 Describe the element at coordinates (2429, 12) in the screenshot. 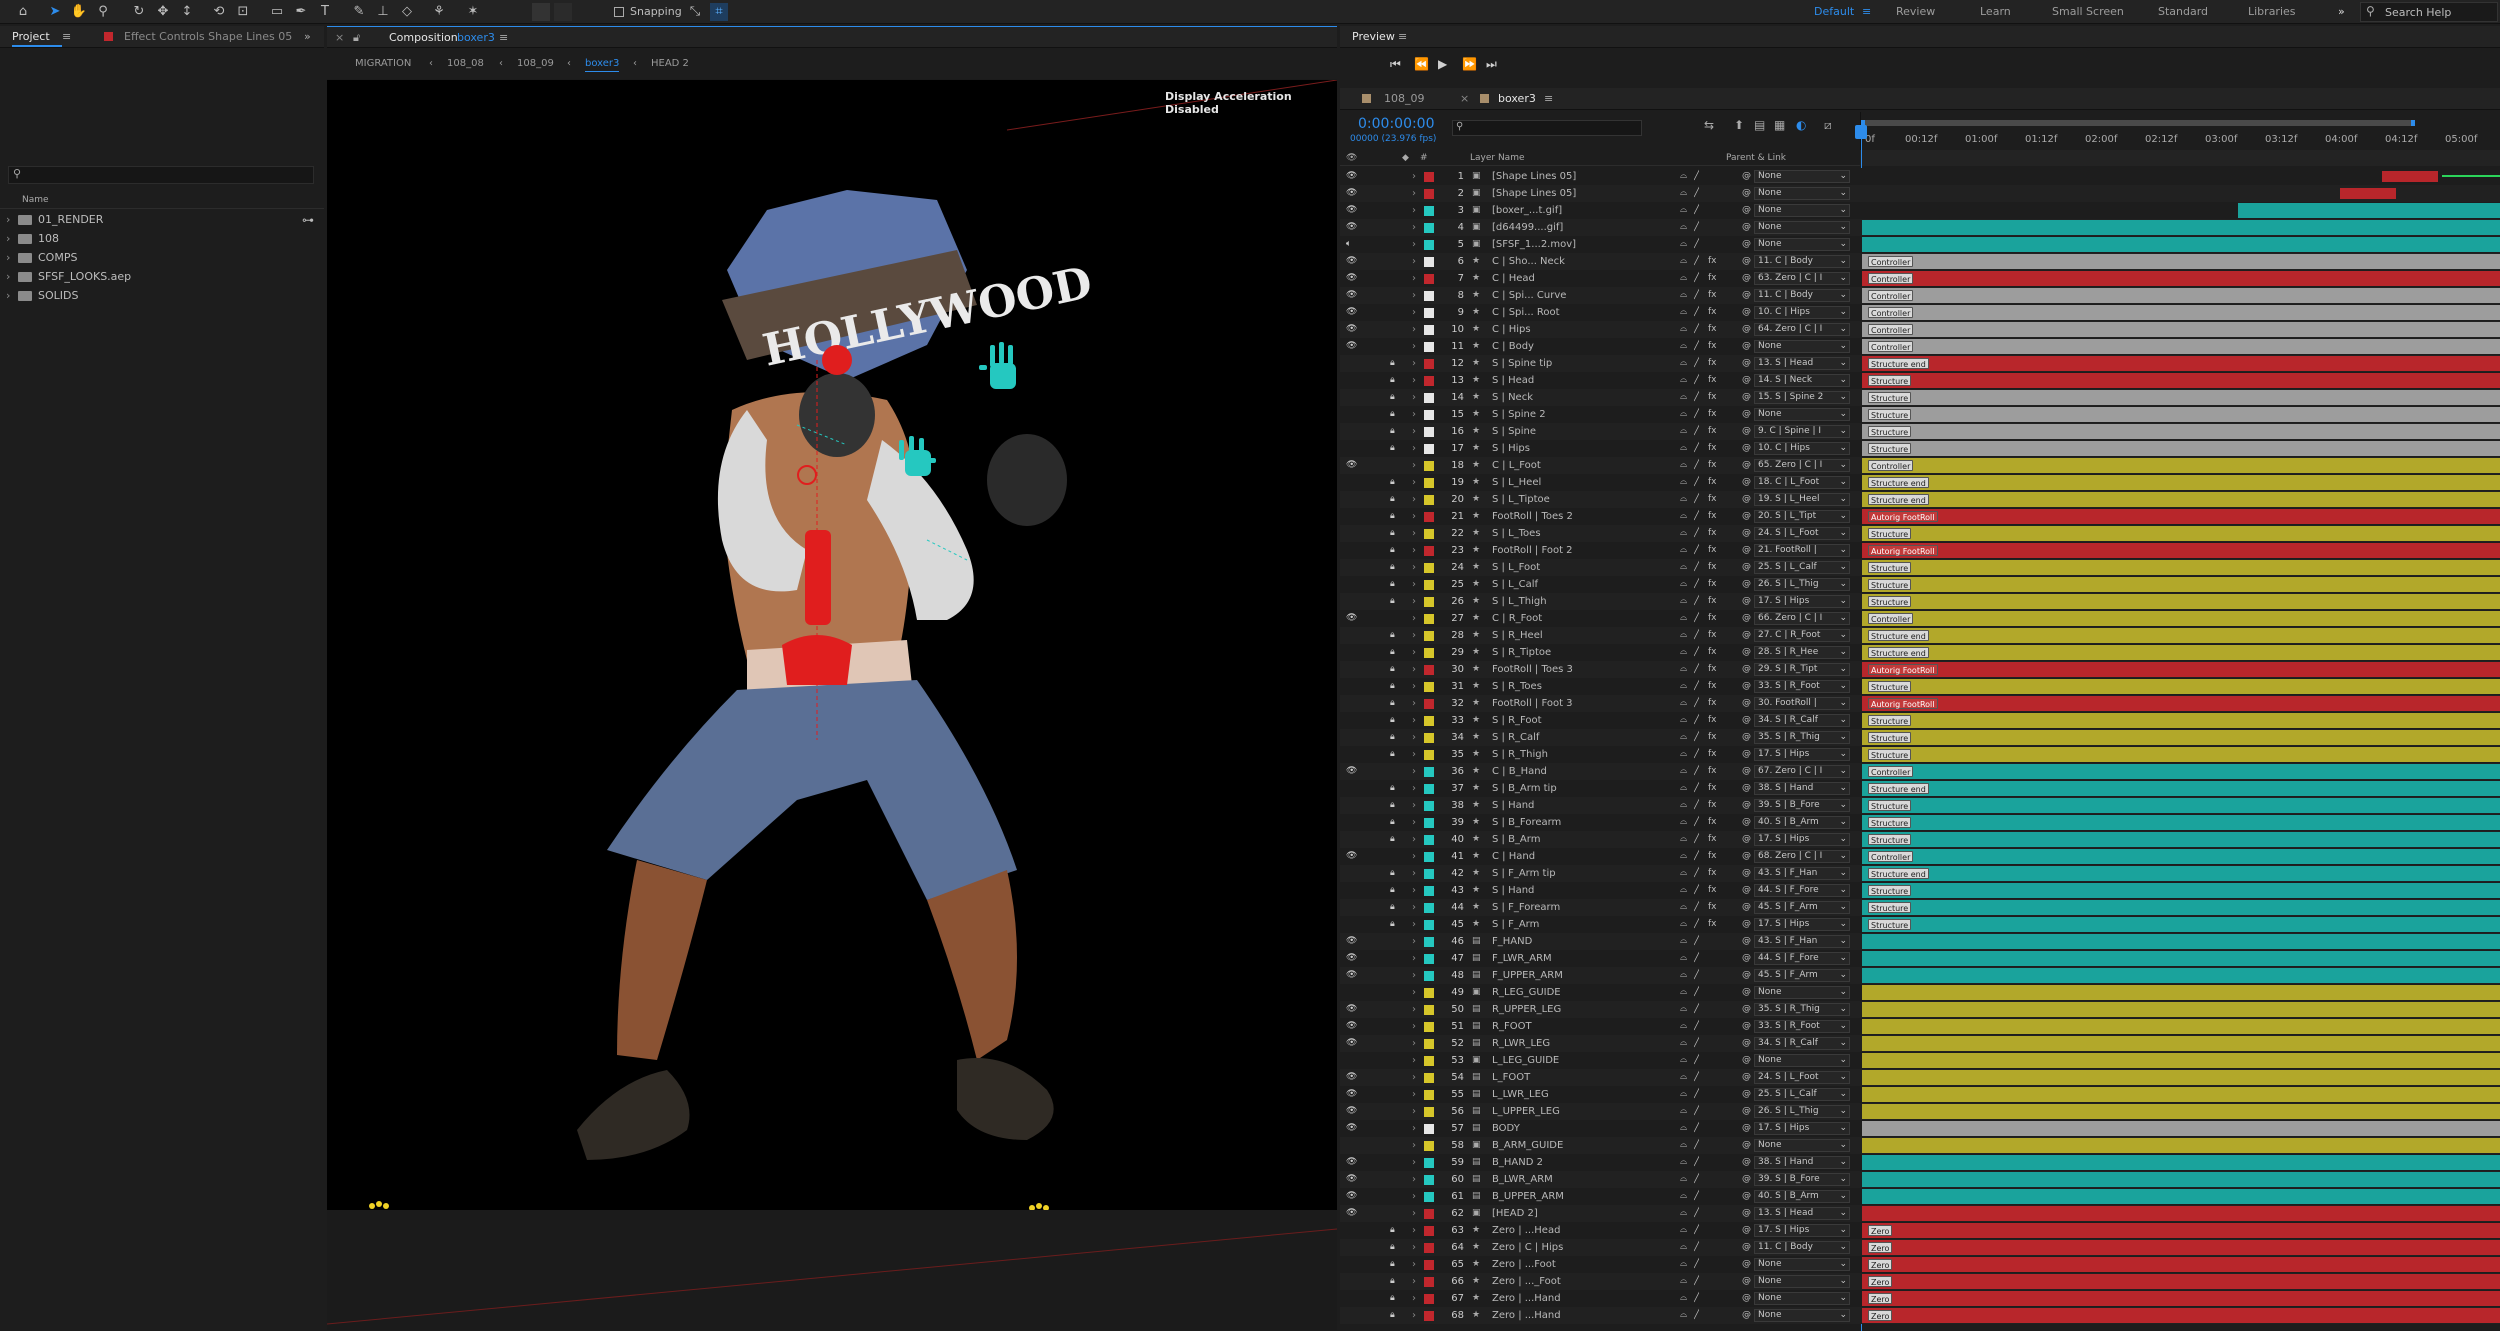

I see `search-help-field: ⚲ Search Help` at that location.